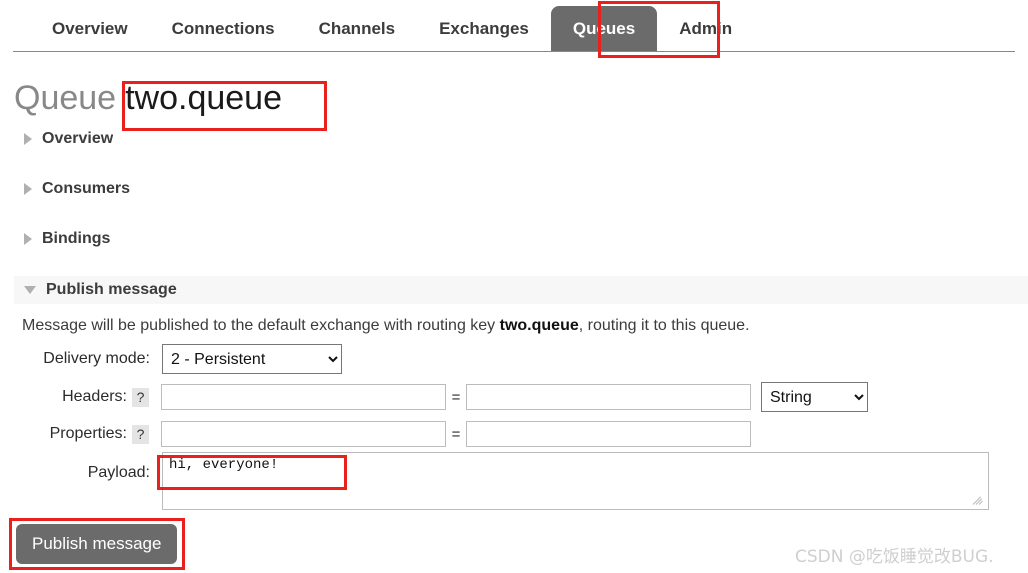 The height and width of the screenshot is (573, 1028). Describe the element at coordinates (94, 396) in the screenshot. I see `headers-label: Headers:` at that location.